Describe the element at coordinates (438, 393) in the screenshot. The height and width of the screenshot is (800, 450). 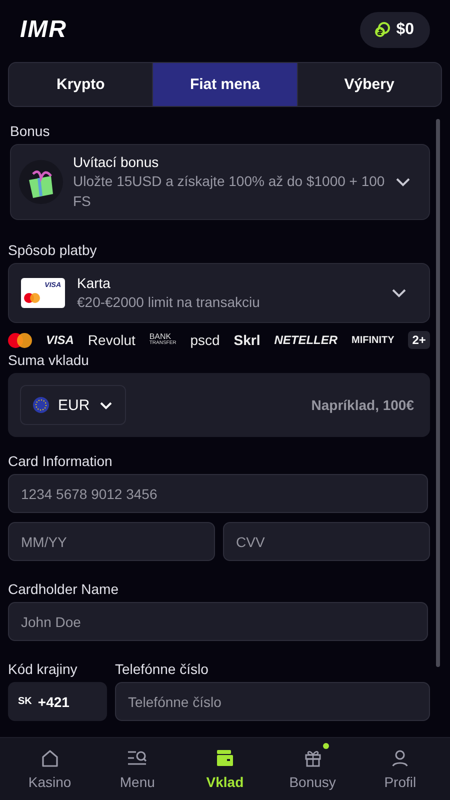
I see `scrollbar` at that location.